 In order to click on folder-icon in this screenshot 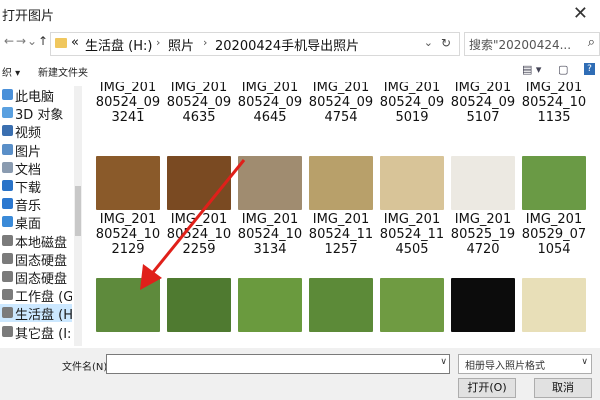, I will do `click(61, 43)`.